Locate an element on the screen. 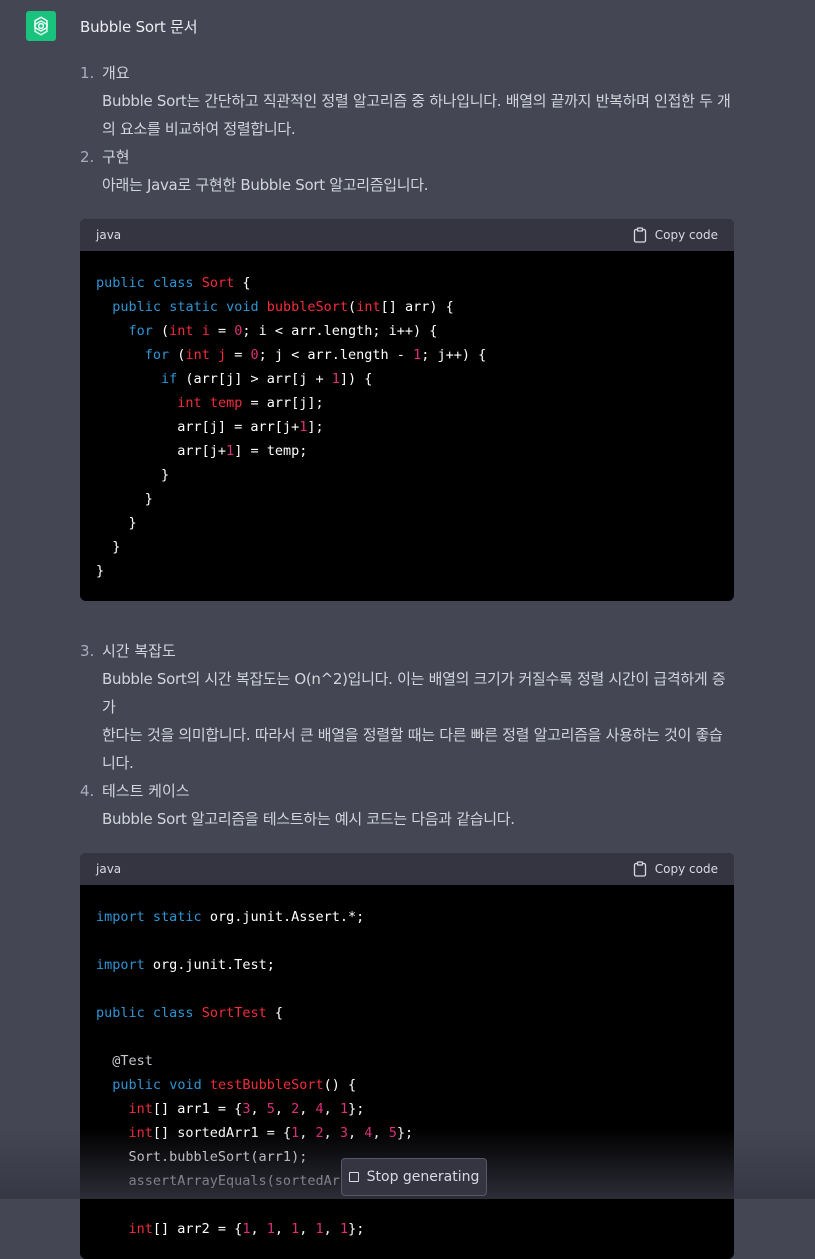 Image resolution: width=815 pixels, height=1259 pixels. code-token: ] = temp; is located at coordinates (271, 451).